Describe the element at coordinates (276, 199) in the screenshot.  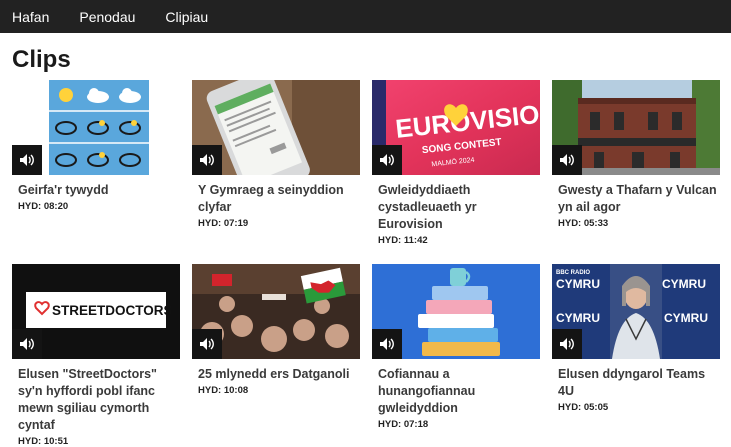
I see `clip-title: Y Gymraeg a seinyddion clyfar` at that location.